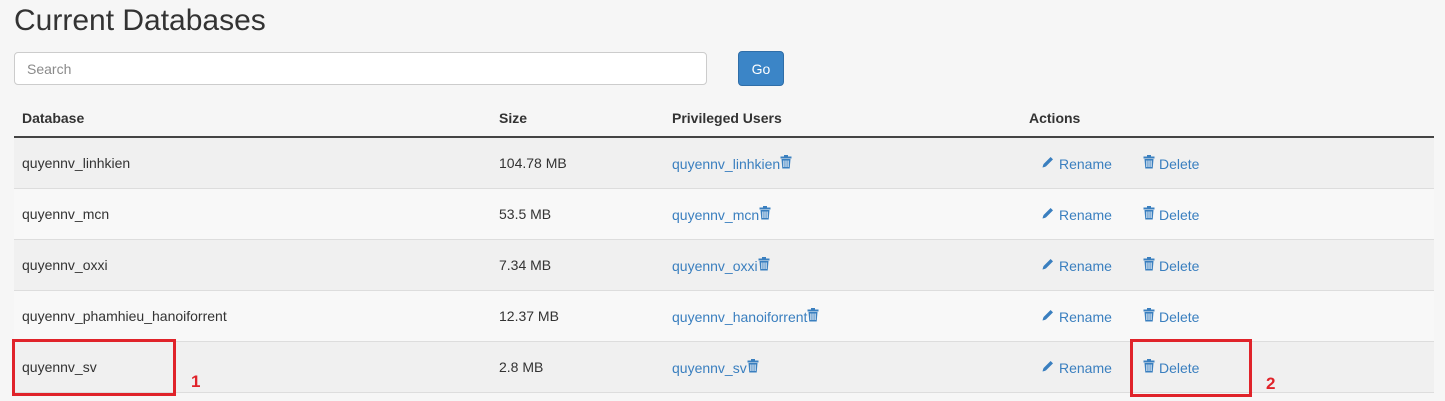 This screenshot has width=1445, height=401. I want to click on privileged-user: quyennv_oxxi, so click(721, 265).